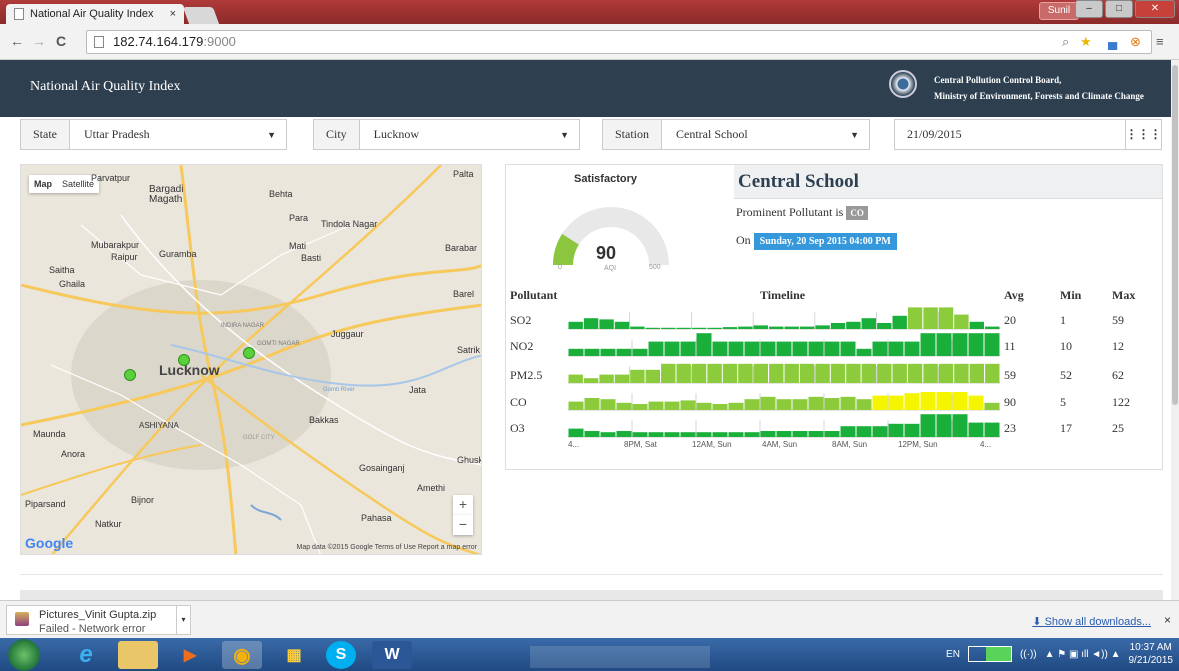 This screenshot has width=1179, height=671. I want to click on clock: 10:37 AM 9/21/2015, so click(1151, 654).